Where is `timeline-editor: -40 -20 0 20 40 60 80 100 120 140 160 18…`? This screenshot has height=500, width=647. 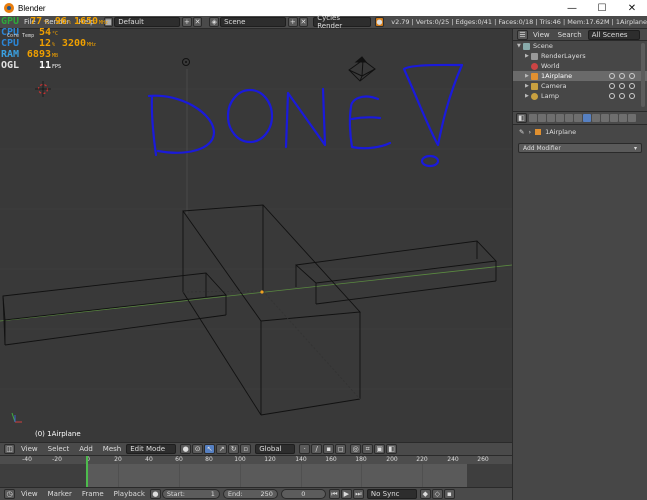 timeline-editor: -40 -20 0 20 40 60 80 100 120 140 160 18… is located at coordinates (256, 471).